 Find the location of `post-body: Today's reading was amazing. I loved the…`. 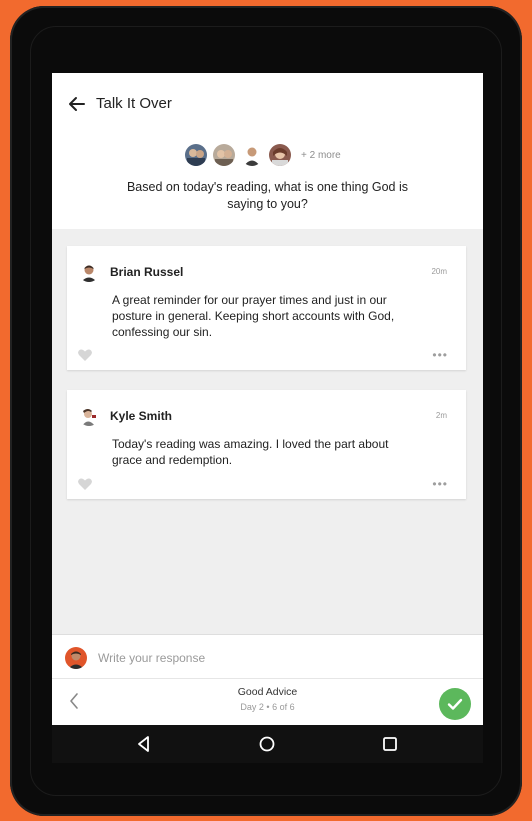

post-body: Today's reading was amazing. I loved the… is located at coordinates (250, 452).